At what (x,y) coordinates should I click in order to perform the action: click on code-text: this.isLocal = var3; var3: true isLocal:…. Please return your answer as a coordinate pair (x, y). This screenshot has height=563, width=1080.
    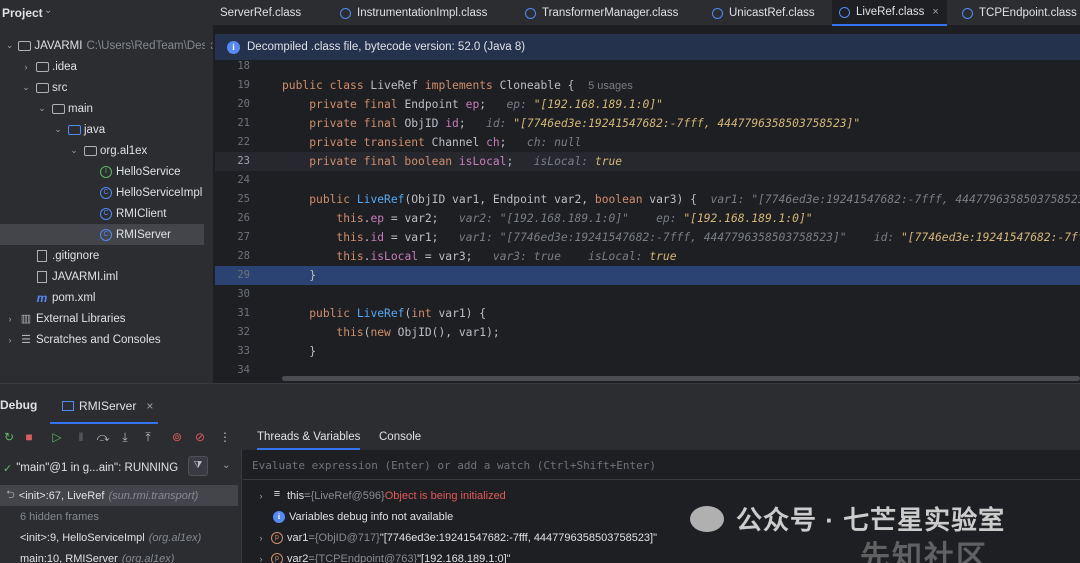
    Looking at the image, I should click on (479, 256).